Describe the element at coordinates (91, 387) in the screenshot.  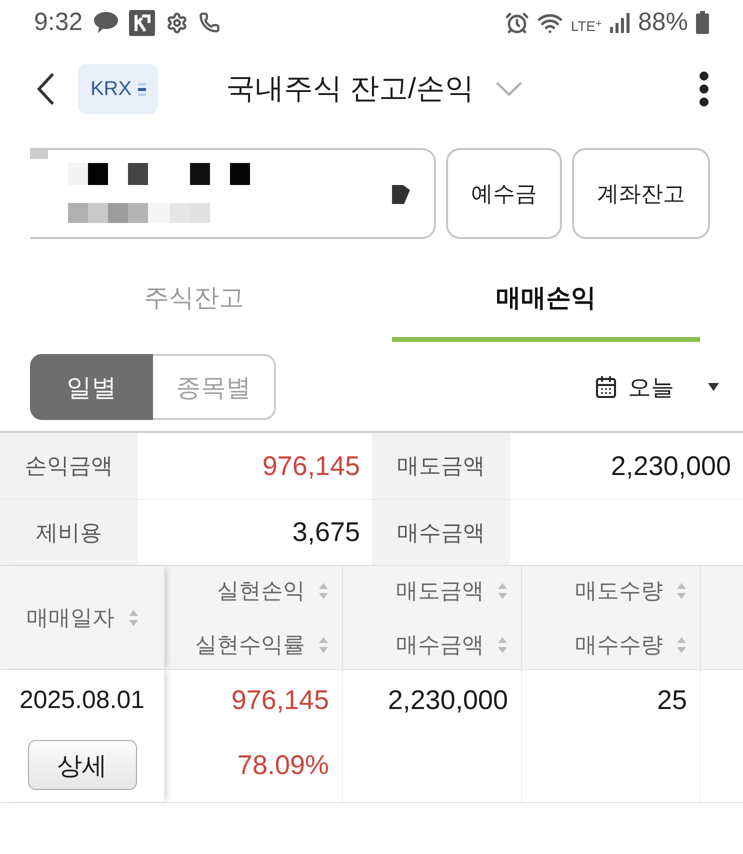
I see `view-toggle-segment: 일별` at that location.